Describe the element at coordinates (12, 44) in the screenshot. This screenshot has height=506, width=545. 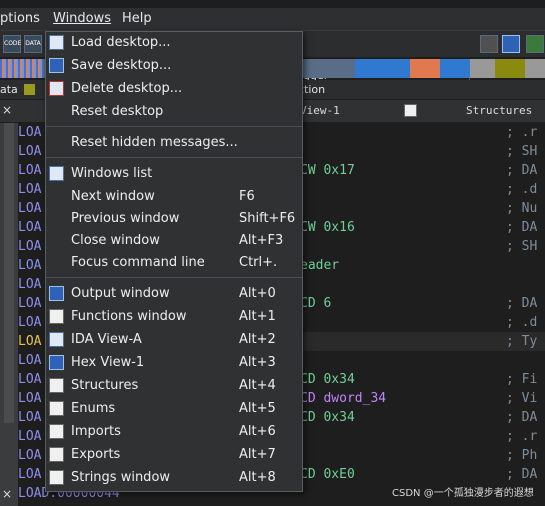
I see `code-segment-button: CODE` at that location.